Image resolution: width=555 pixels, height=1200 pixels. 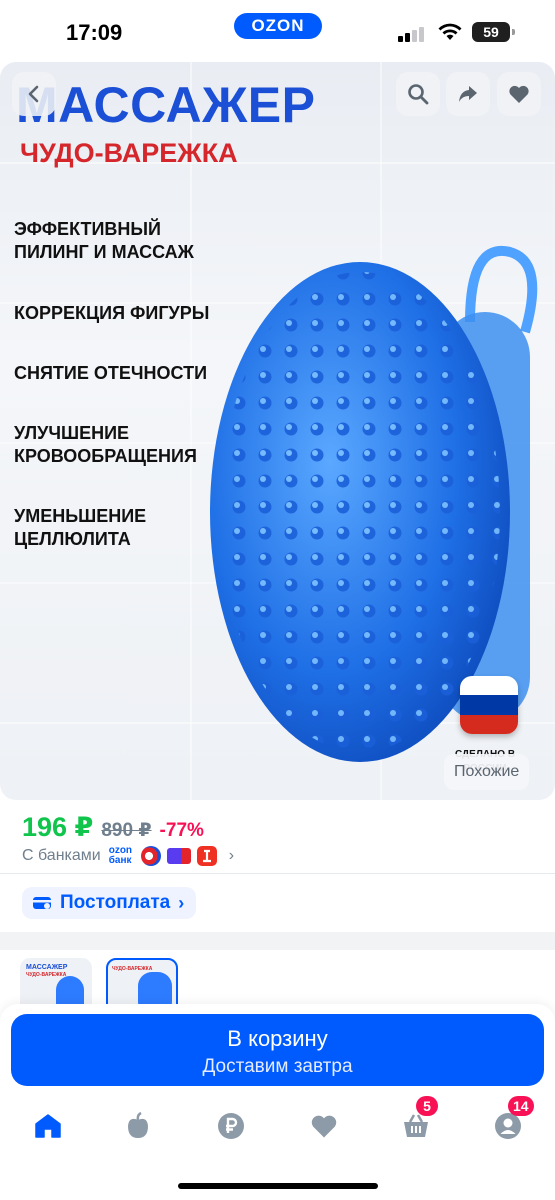 I want to click on postpay-label: Постоплата, so click(x=115, y=902).